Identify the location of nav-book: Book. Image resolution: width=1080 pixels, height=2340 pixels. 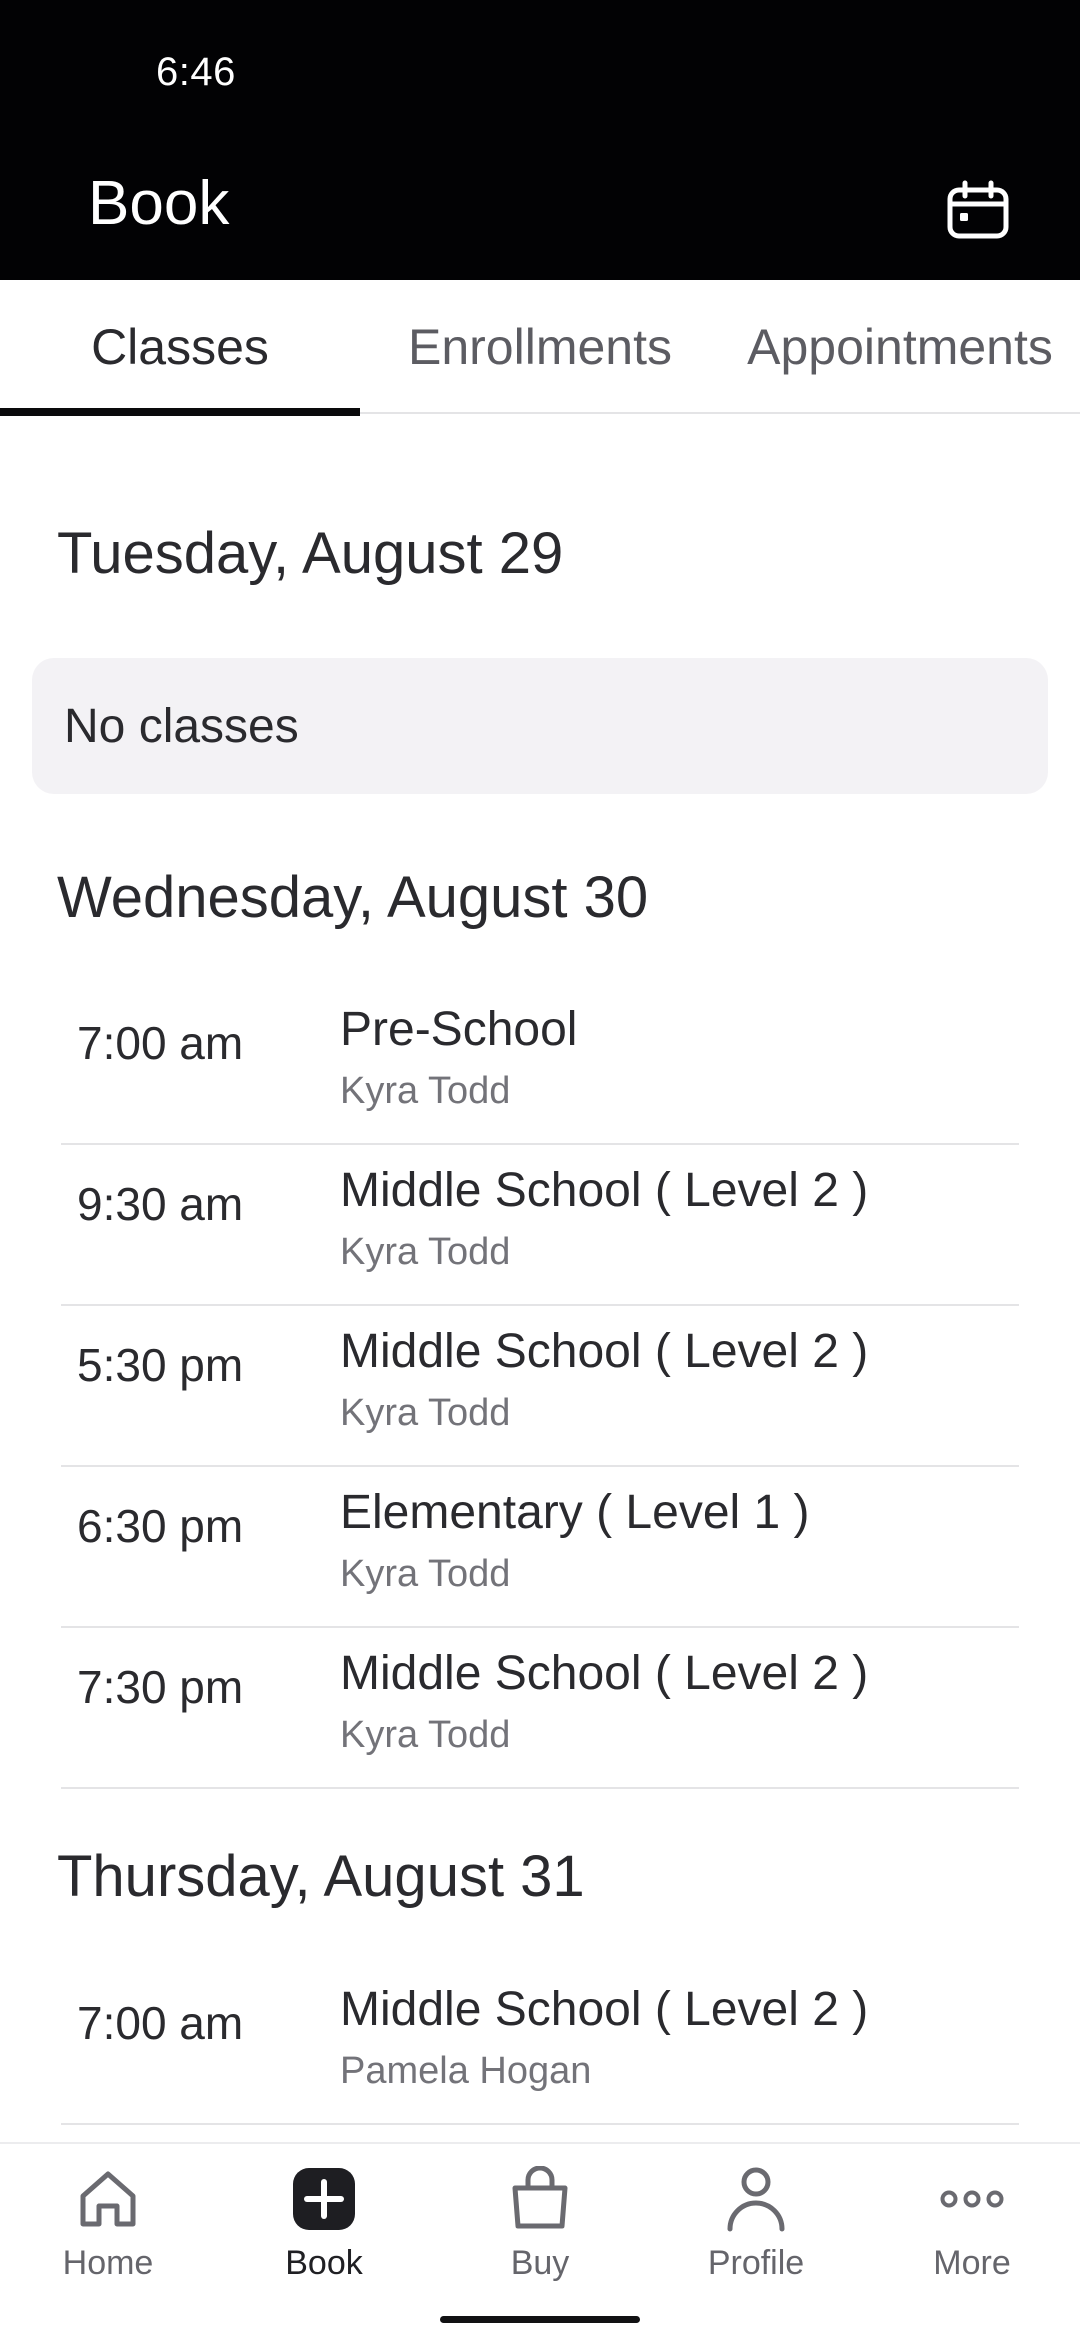
(324, 2224).